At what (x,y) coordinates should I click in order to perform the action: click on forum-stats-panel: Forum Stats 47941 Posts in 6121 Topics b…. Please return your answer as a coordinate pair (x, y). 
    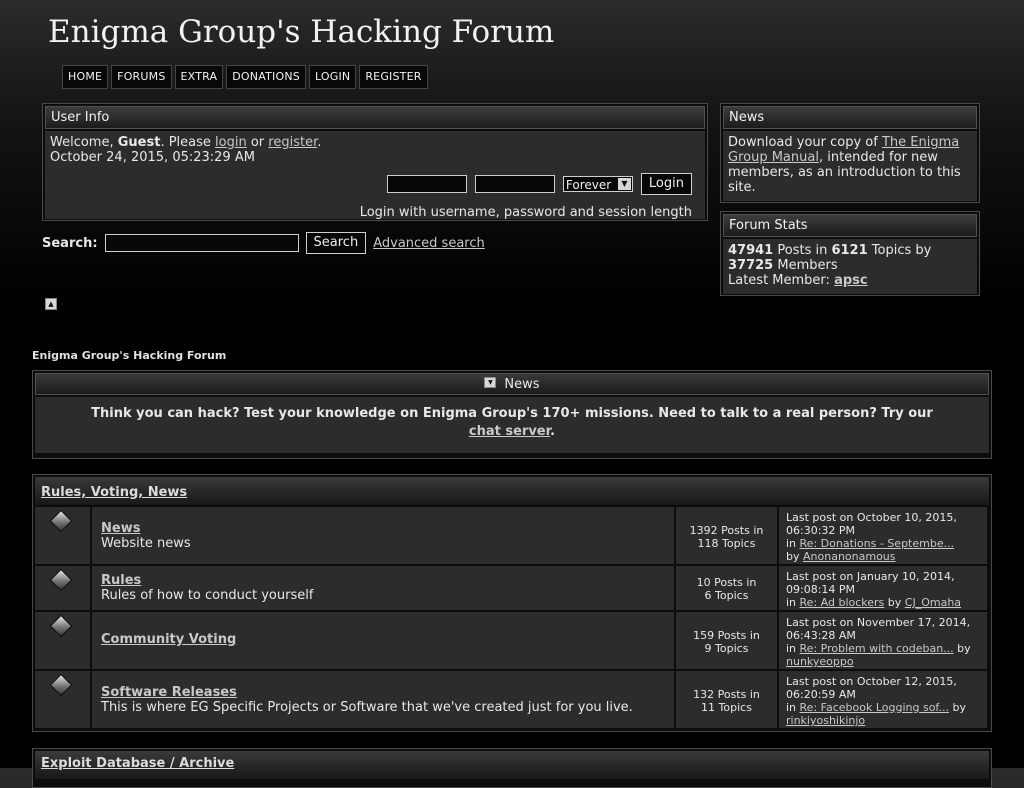
    Looking at the image, I should click on (850, 253).